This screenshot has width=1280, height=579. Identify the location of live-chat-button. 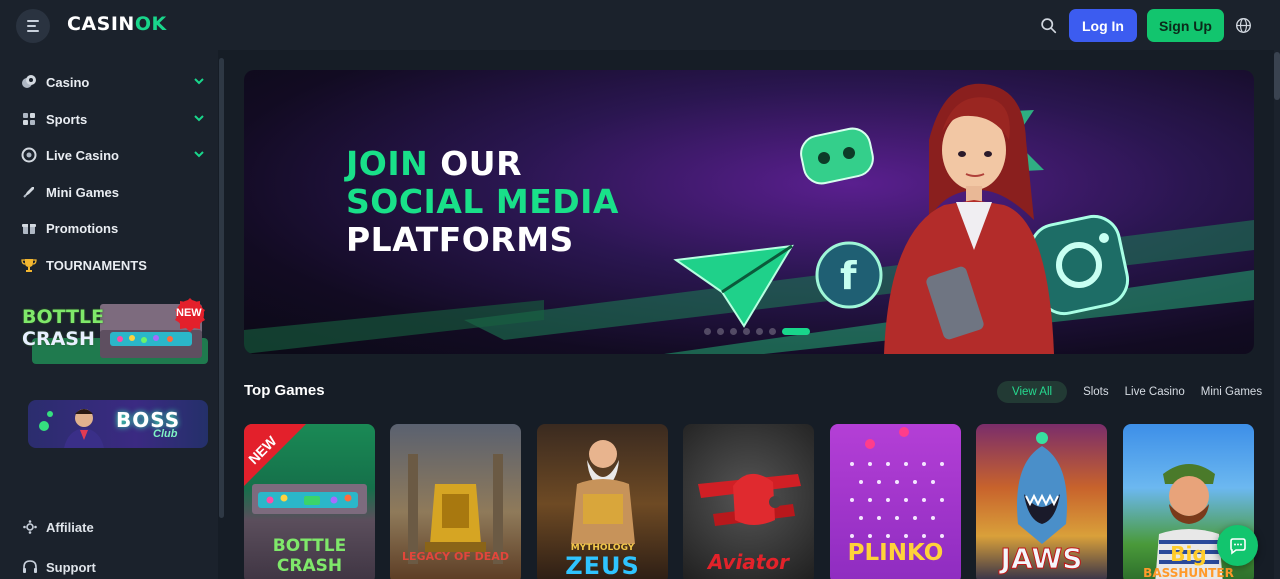
(1237, 545).